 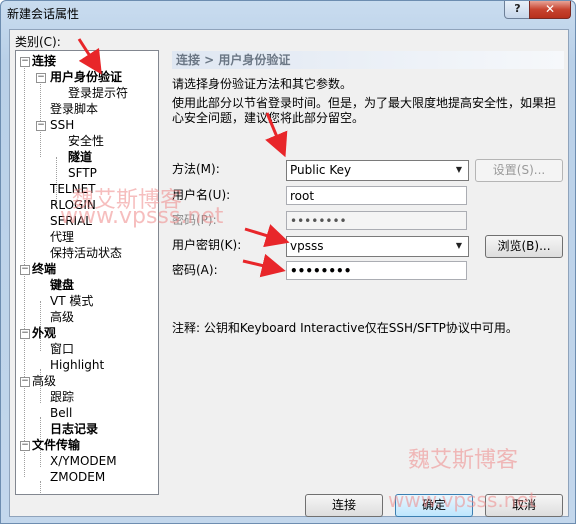 I want to click on password-input: ••••••••, so click(x=376, y=220).